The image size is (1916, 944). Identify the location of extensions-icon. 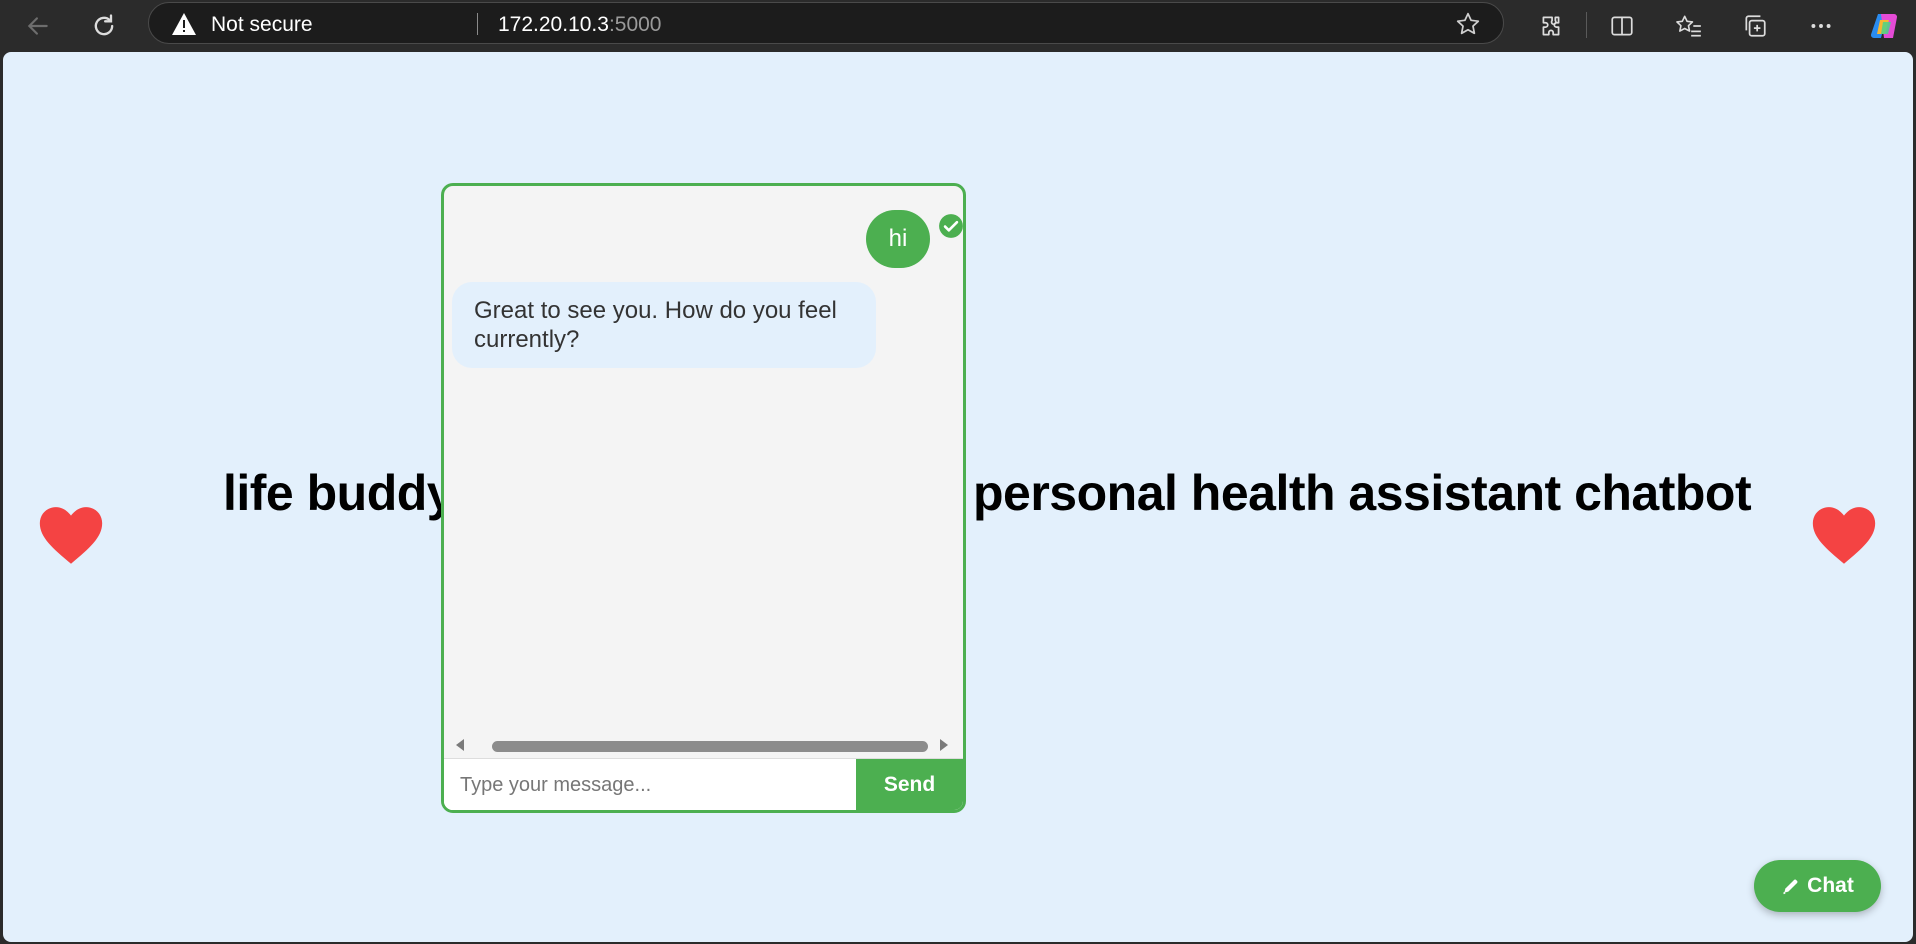
(1551, 26).